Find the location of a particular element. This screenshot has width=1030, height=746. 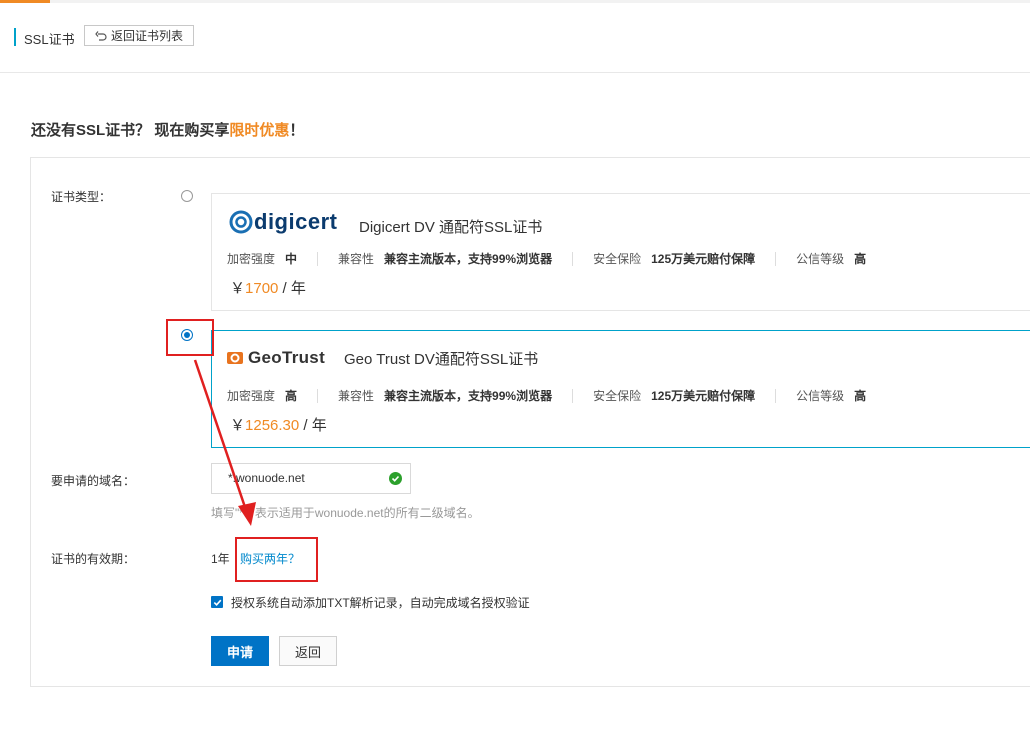

cert-price: ￥1700 / 年 is located at coordinates (268, 287).